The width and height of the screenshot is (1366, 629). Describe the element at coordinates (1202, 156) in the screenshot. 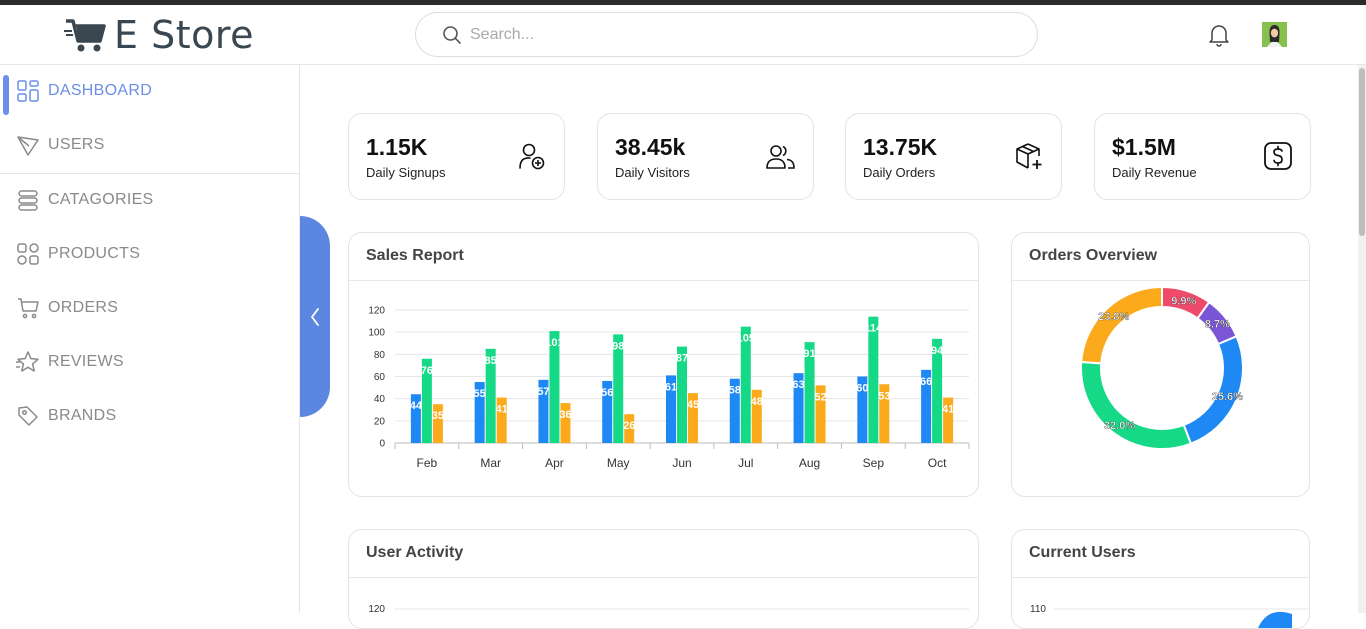

I see `stat-card-revenue: $1.5M Daily Revenue` at that location.